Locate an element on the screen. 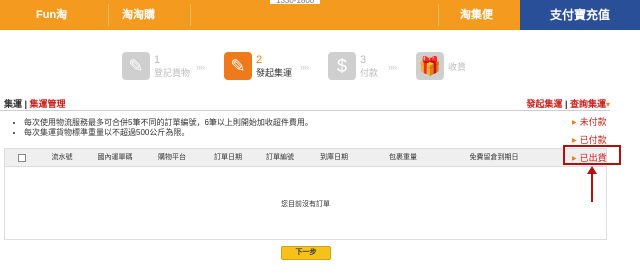 This screenshot has height=275, width=640. dollar-icon: $ is located at coordinates (342, 66).